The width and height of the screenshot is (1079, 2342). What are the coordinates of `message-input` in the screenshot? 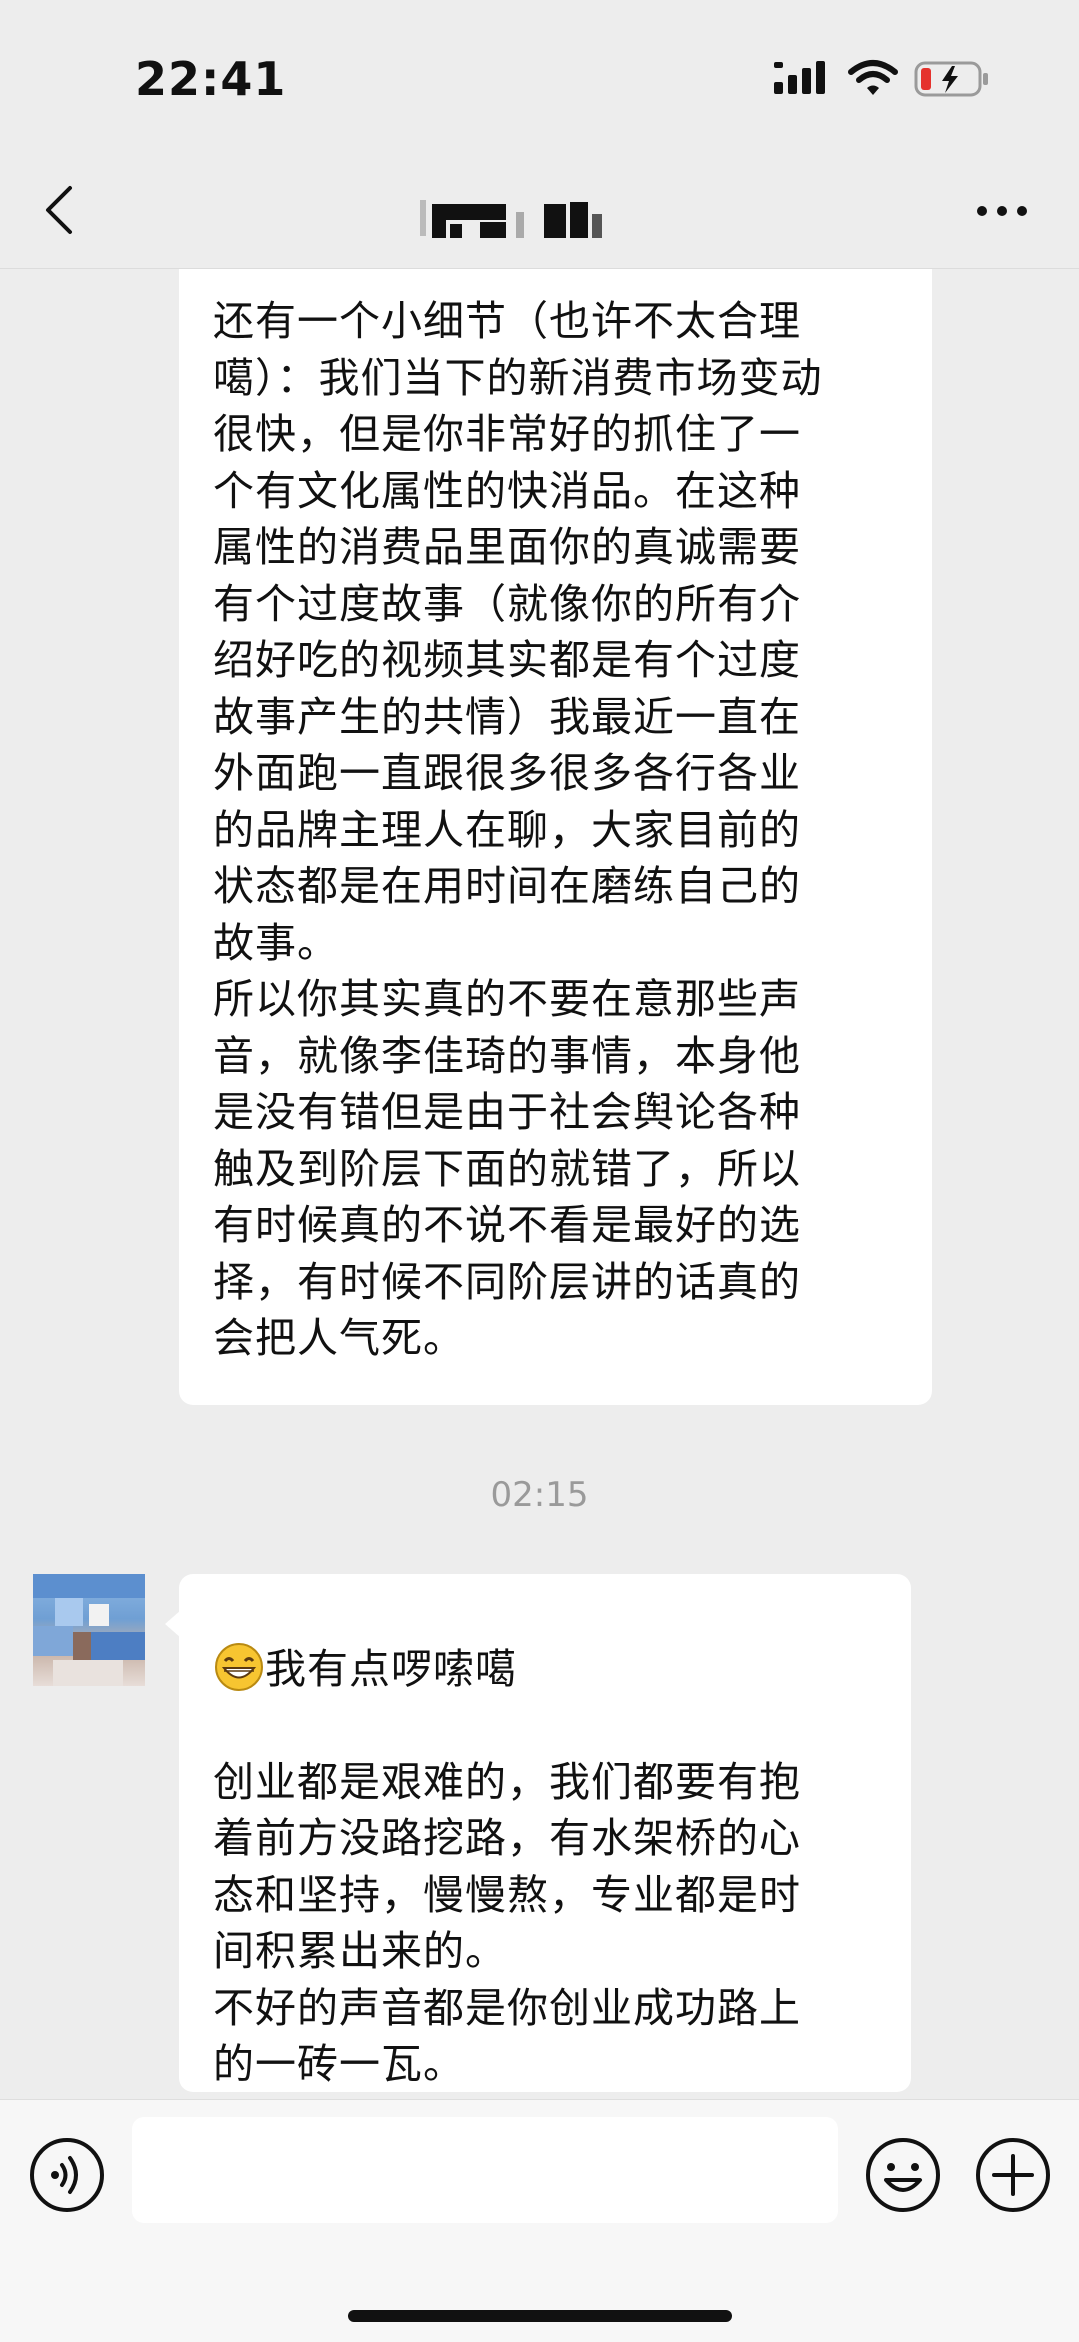 It's located at (485, 2170).